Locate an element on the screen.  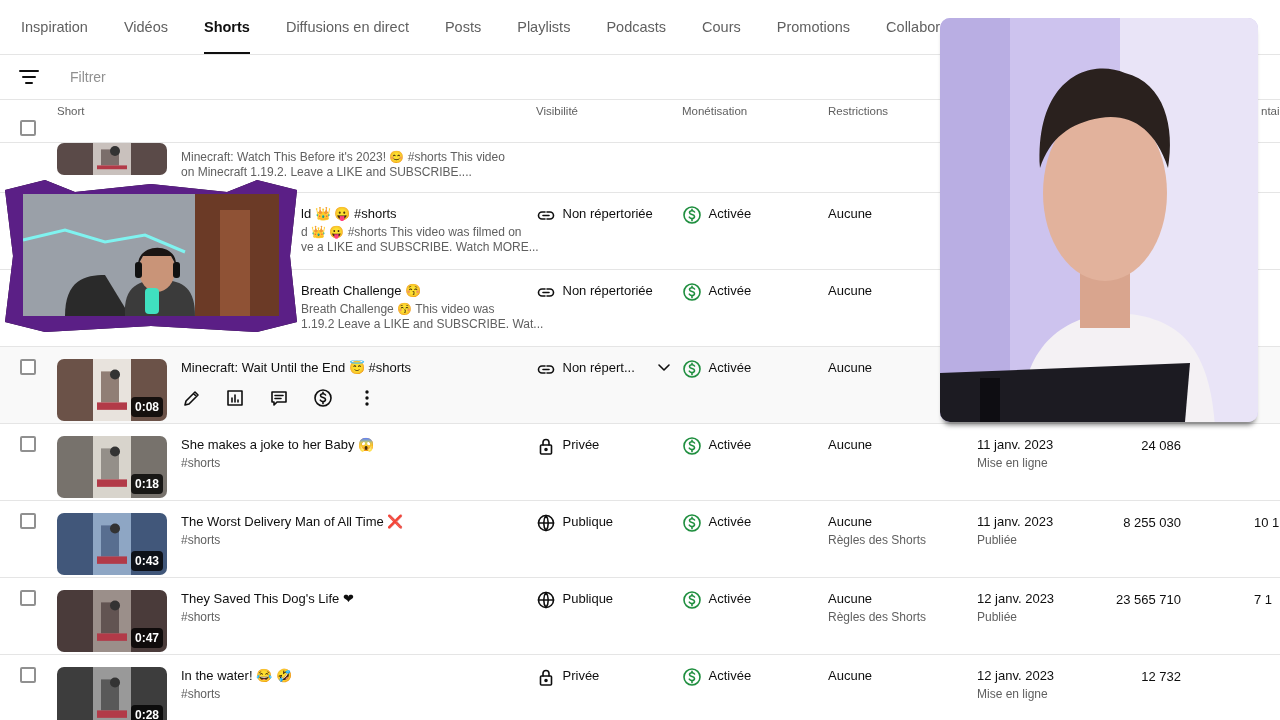
duration-label: 0:43 is located at coordinates (146, 561).